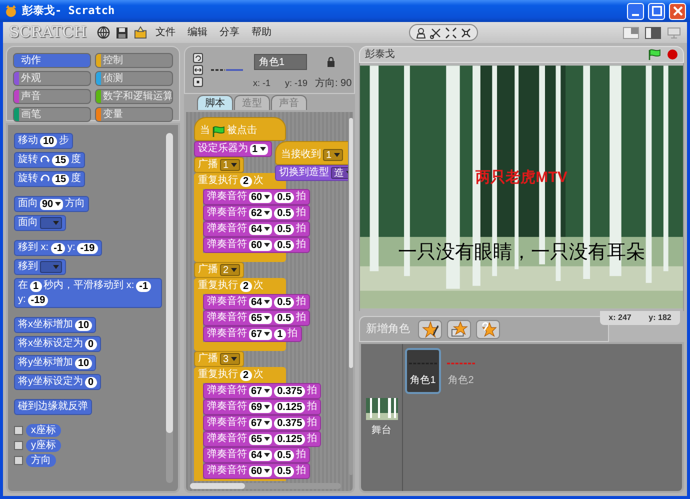  What do you see at coordinates (280, 62) in the screenshot?
I see `sprite-name-field: 角色1` at bounding box center [280, 62].